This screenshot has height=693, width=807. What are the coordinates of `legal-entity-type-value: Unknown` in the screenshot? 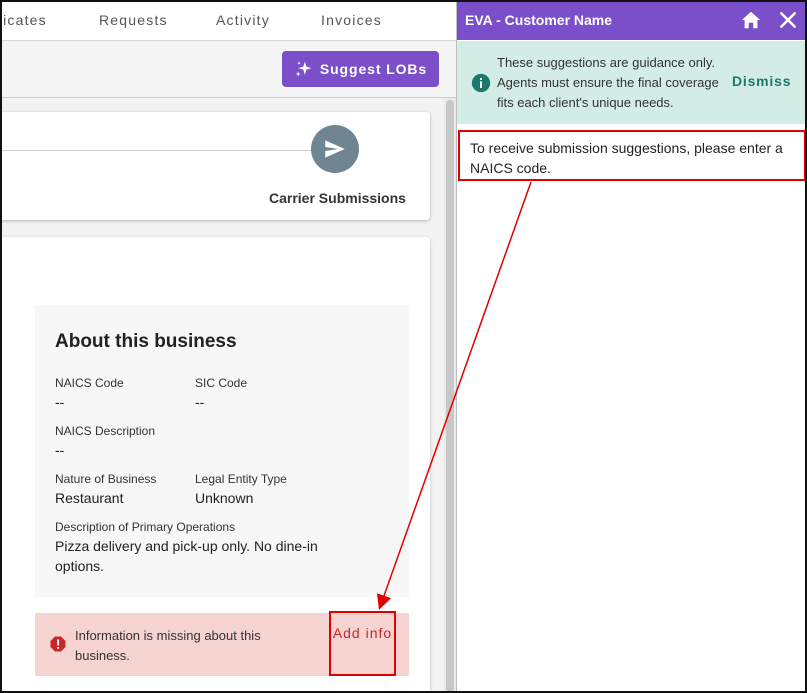 It's located at (224, 498).